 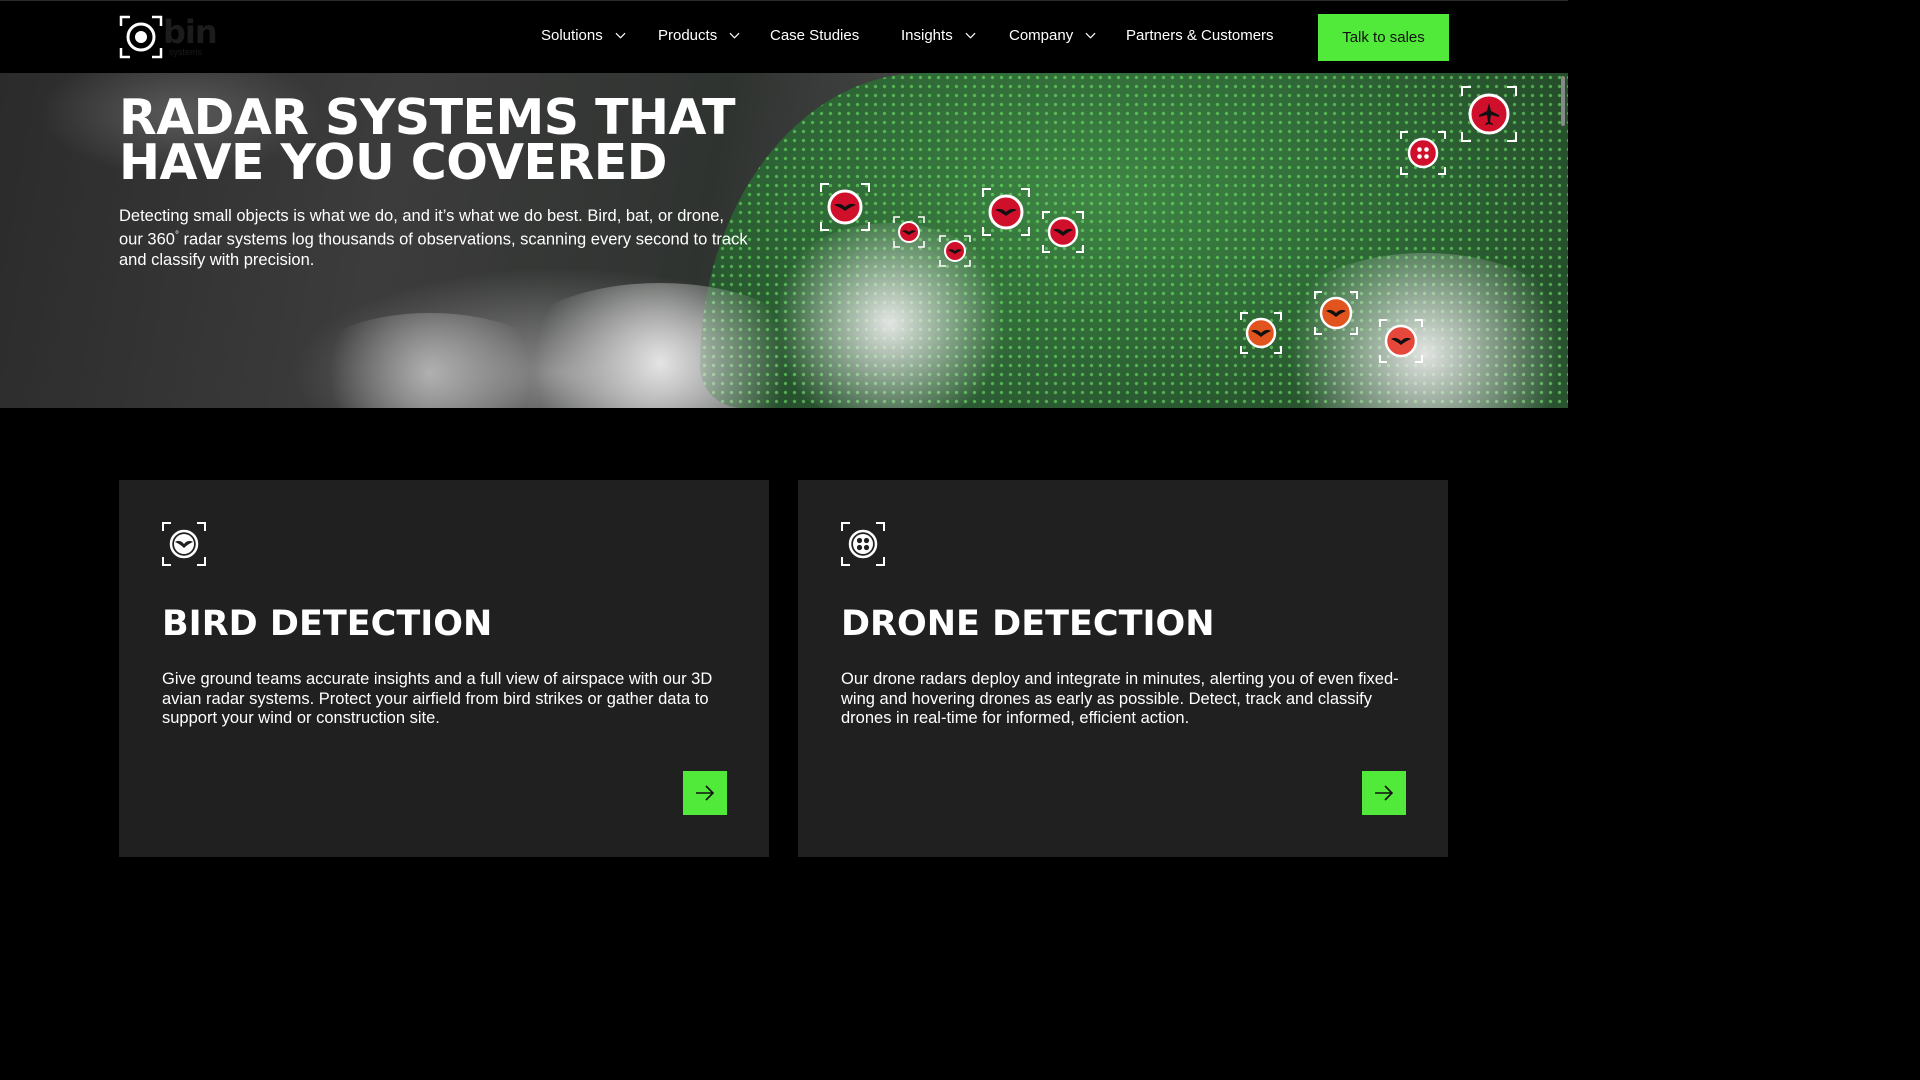 I want to click on nav-products: Products, so click(x=699, y=35).